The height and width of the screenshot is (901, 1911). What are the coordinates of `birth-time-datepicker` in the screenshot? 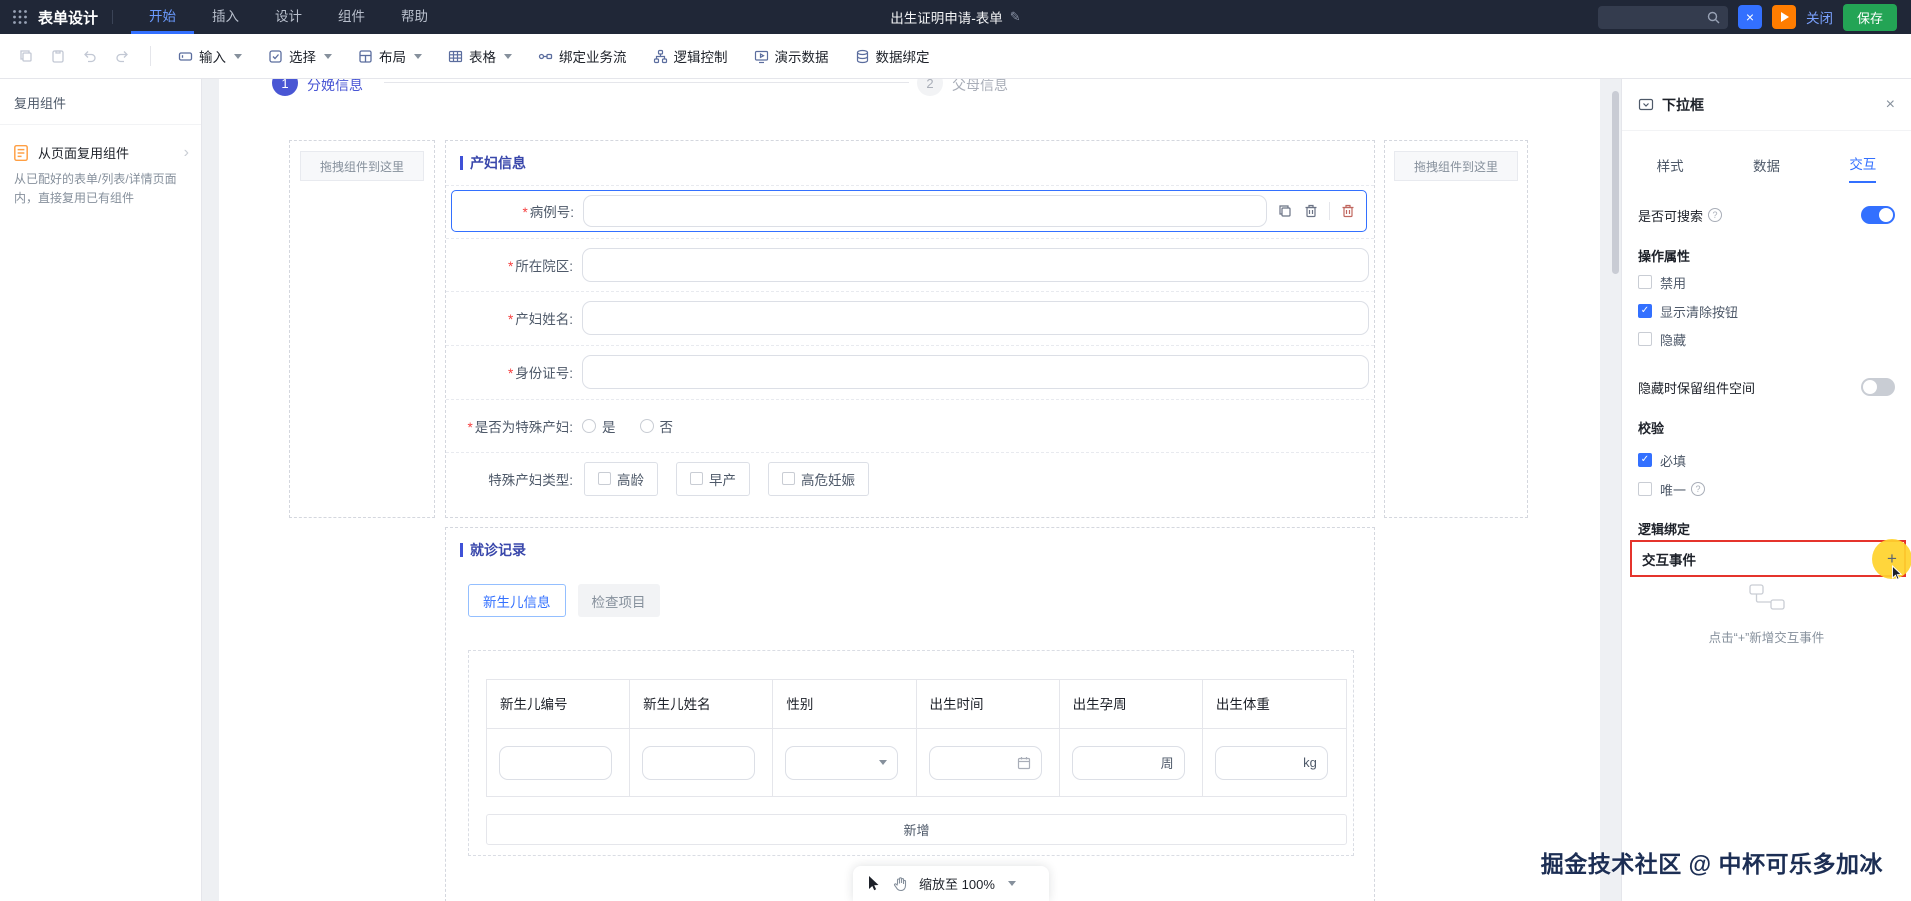 It's located at (985, 762).